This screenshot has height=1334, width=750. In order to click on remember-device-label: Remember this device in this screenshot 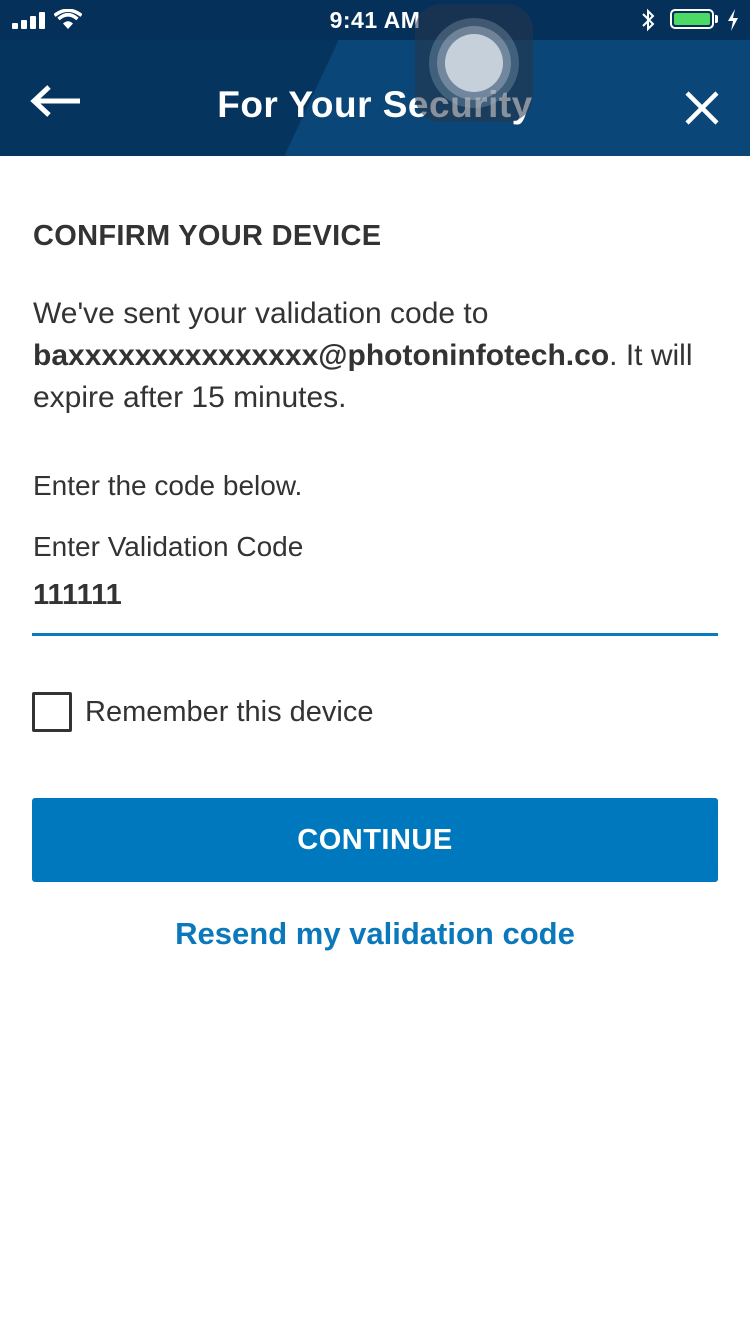, I will do `click(229, 712)`.